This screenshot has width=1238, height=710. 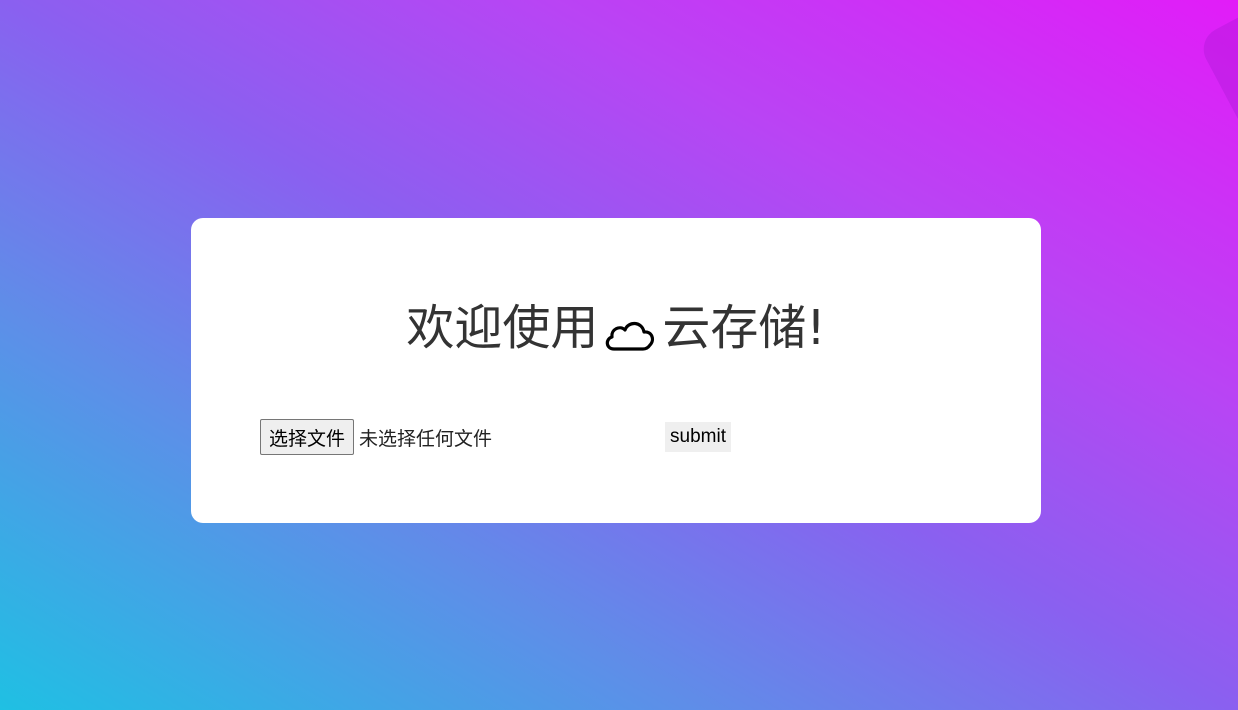 What do you see at coordinates (698, 437) in the screenshot?
I see `submit-button: submit` at bounding box center [698, 437].